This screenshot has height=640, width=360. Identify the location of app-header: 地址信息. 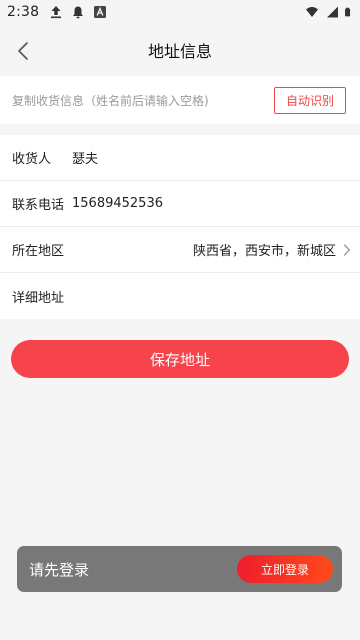
(180, 50).